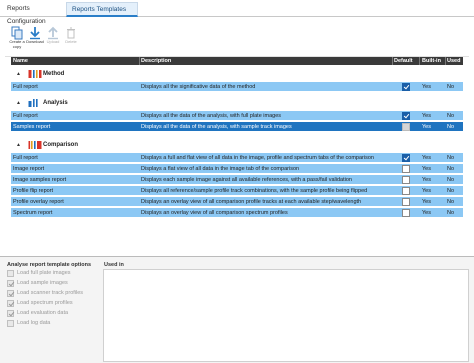  Describe the element at coordinates (49, 265) in the screenshot. I see `options-title: Analyse report template options` at that location.